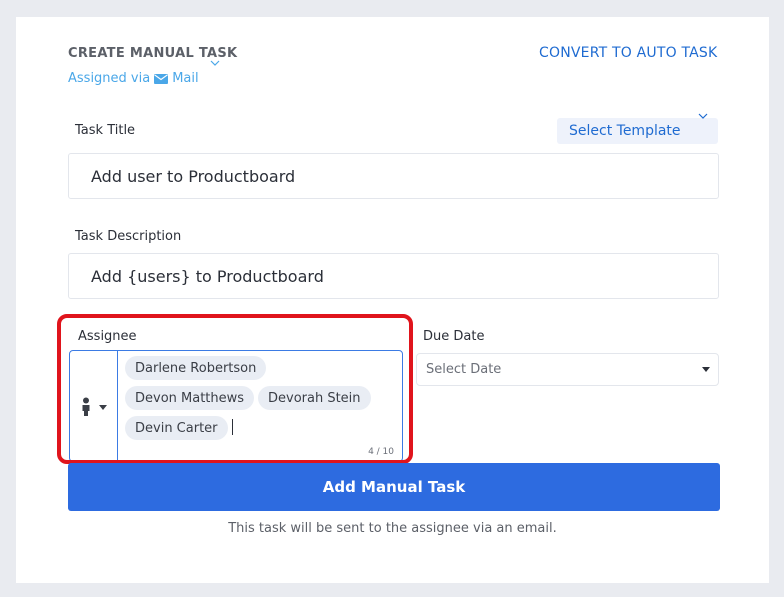 The height and width of the screenshot is (597, 784). I want to click on due-date-placeholder: Select Date, so click(464, 369).